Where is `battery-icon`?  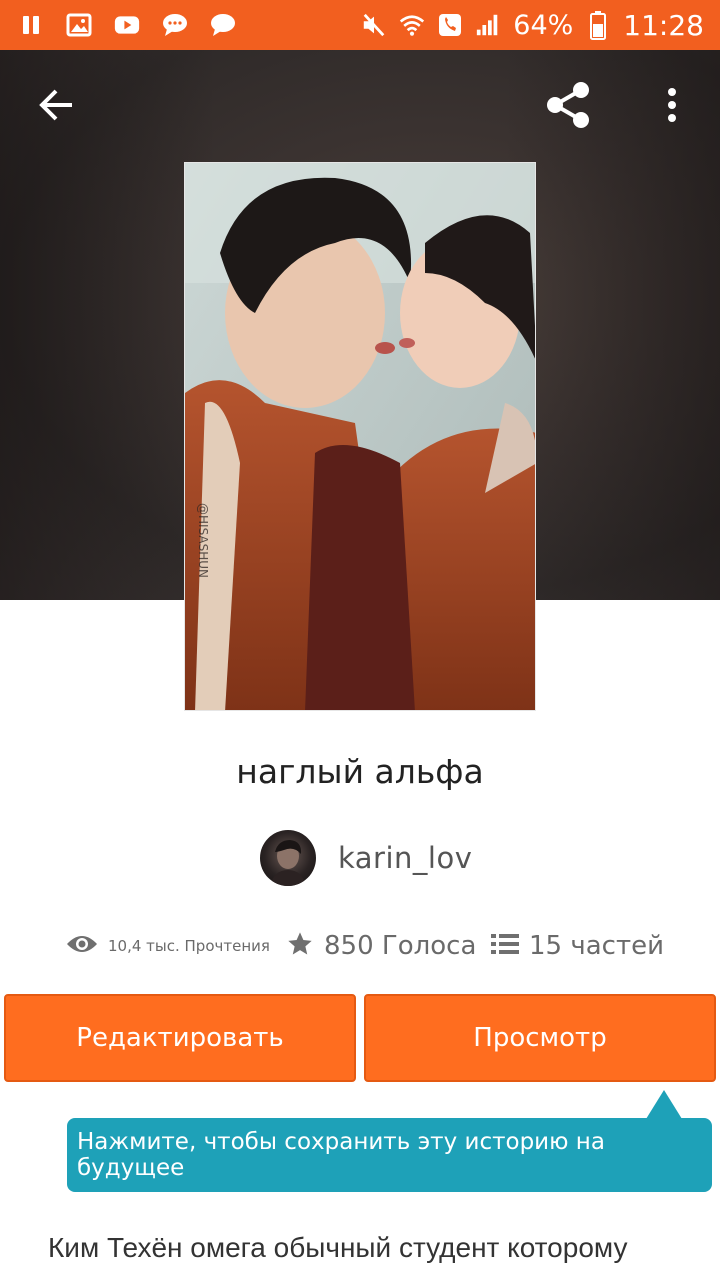
battery-icon is located at coordinates (598, 25).